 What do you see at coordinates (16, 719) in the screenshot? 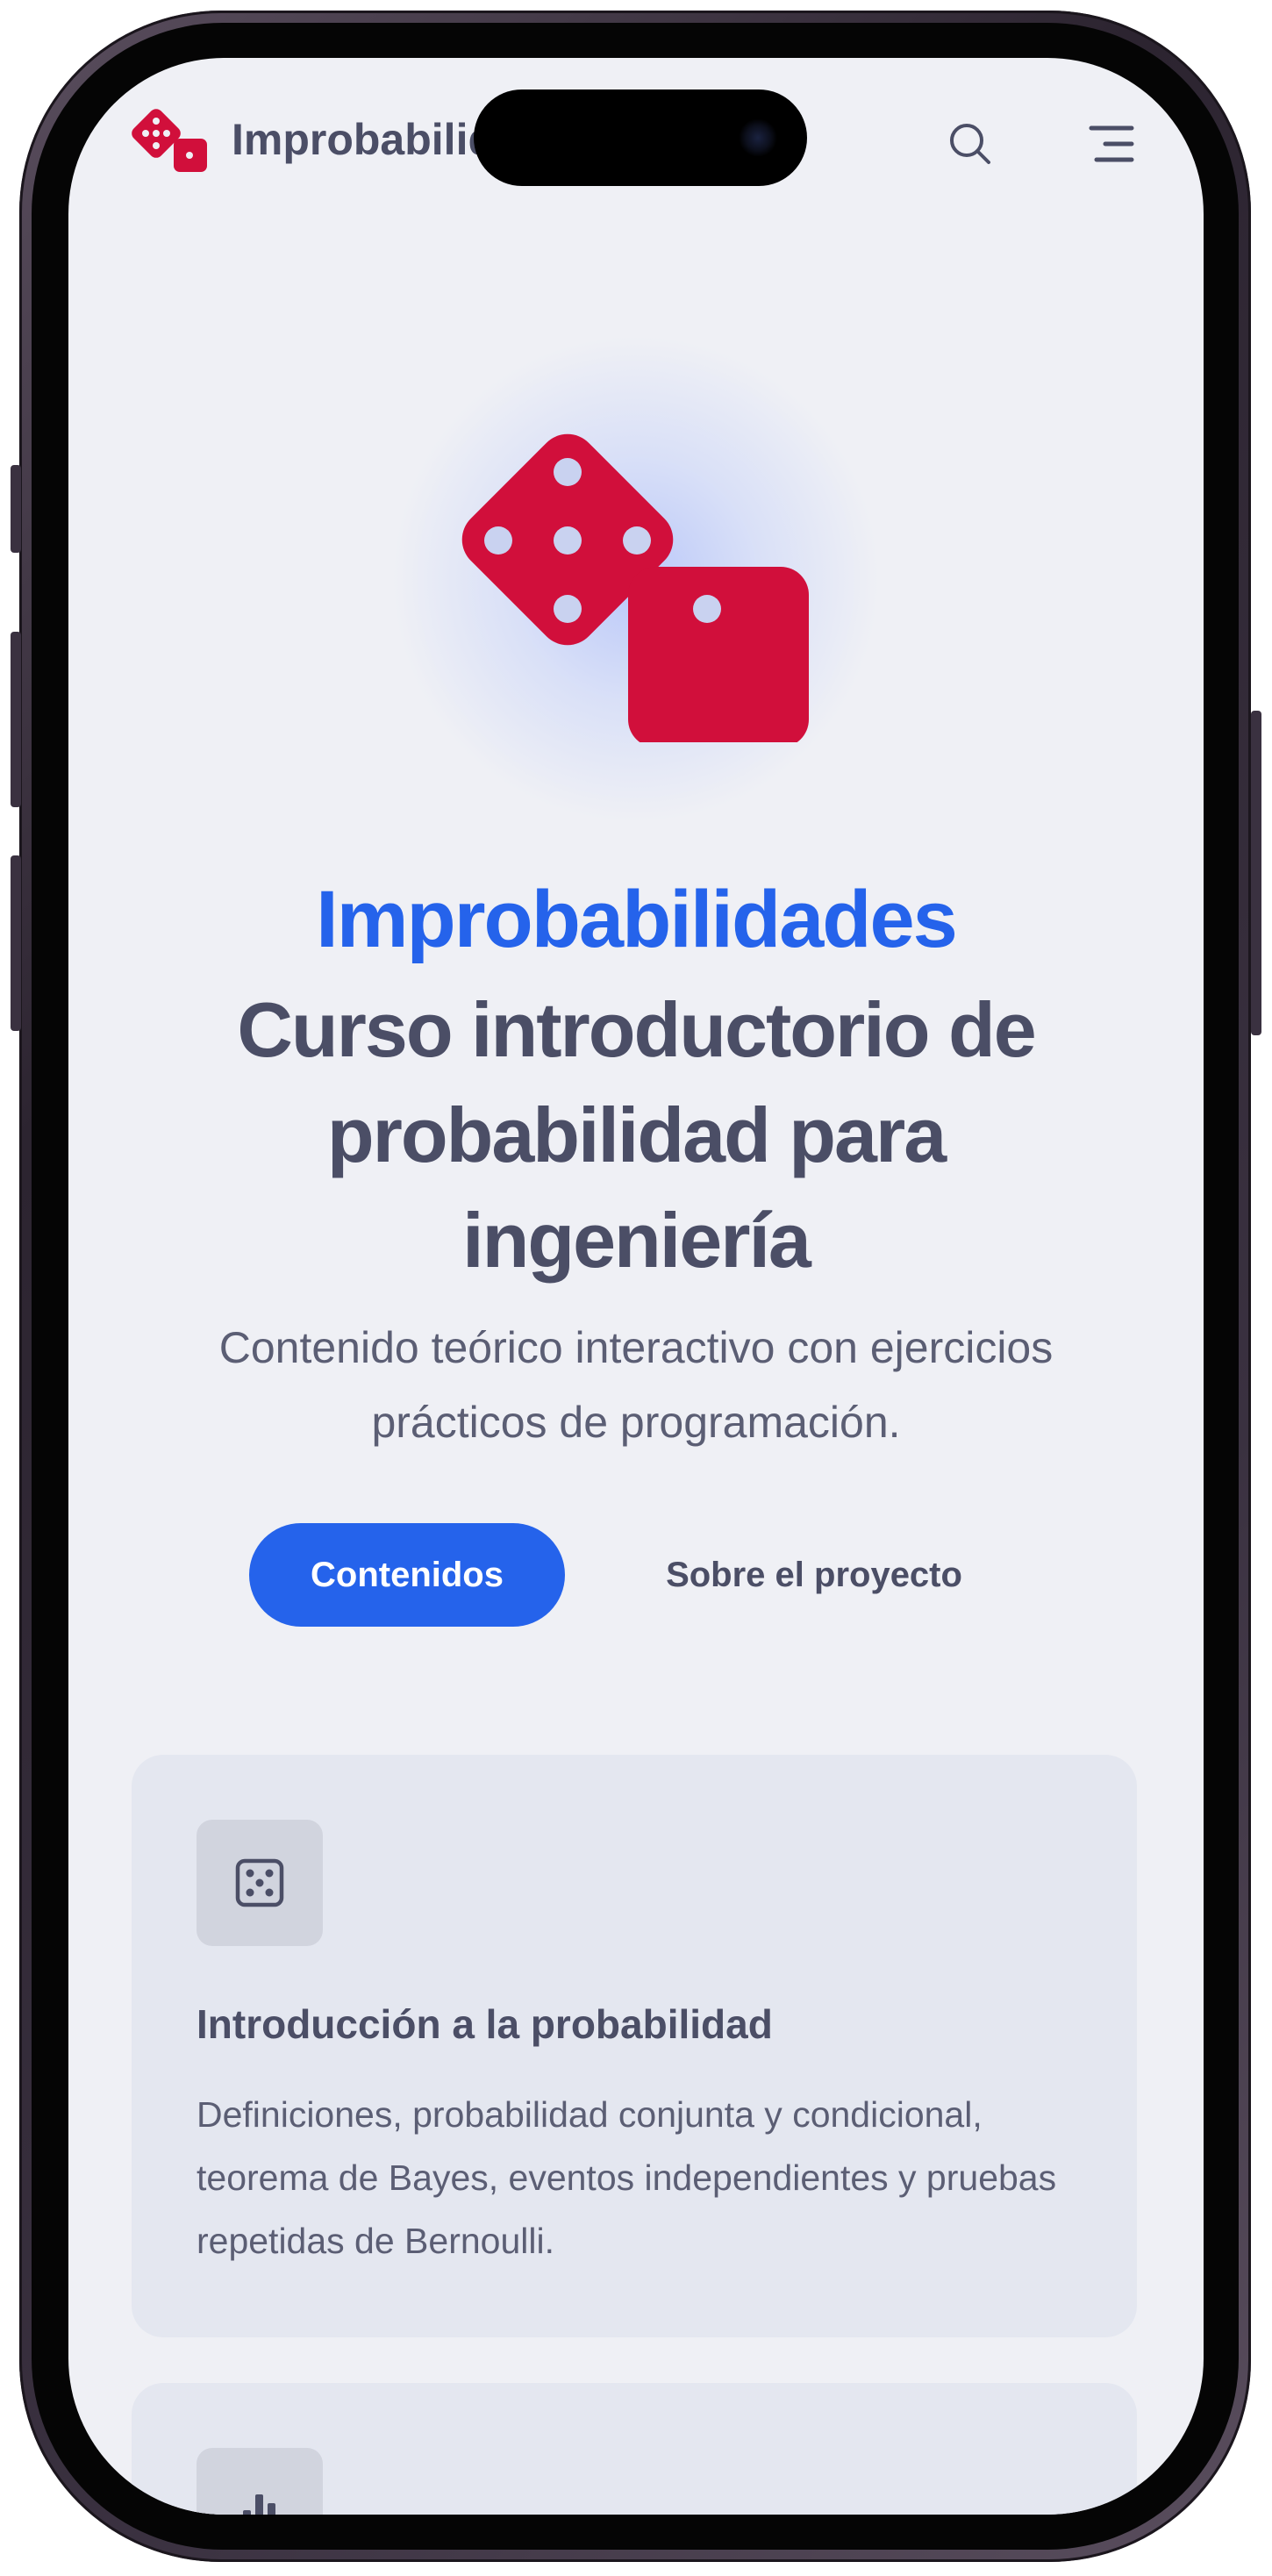
I see `volume-up-button` at bounding box center [16, 719].